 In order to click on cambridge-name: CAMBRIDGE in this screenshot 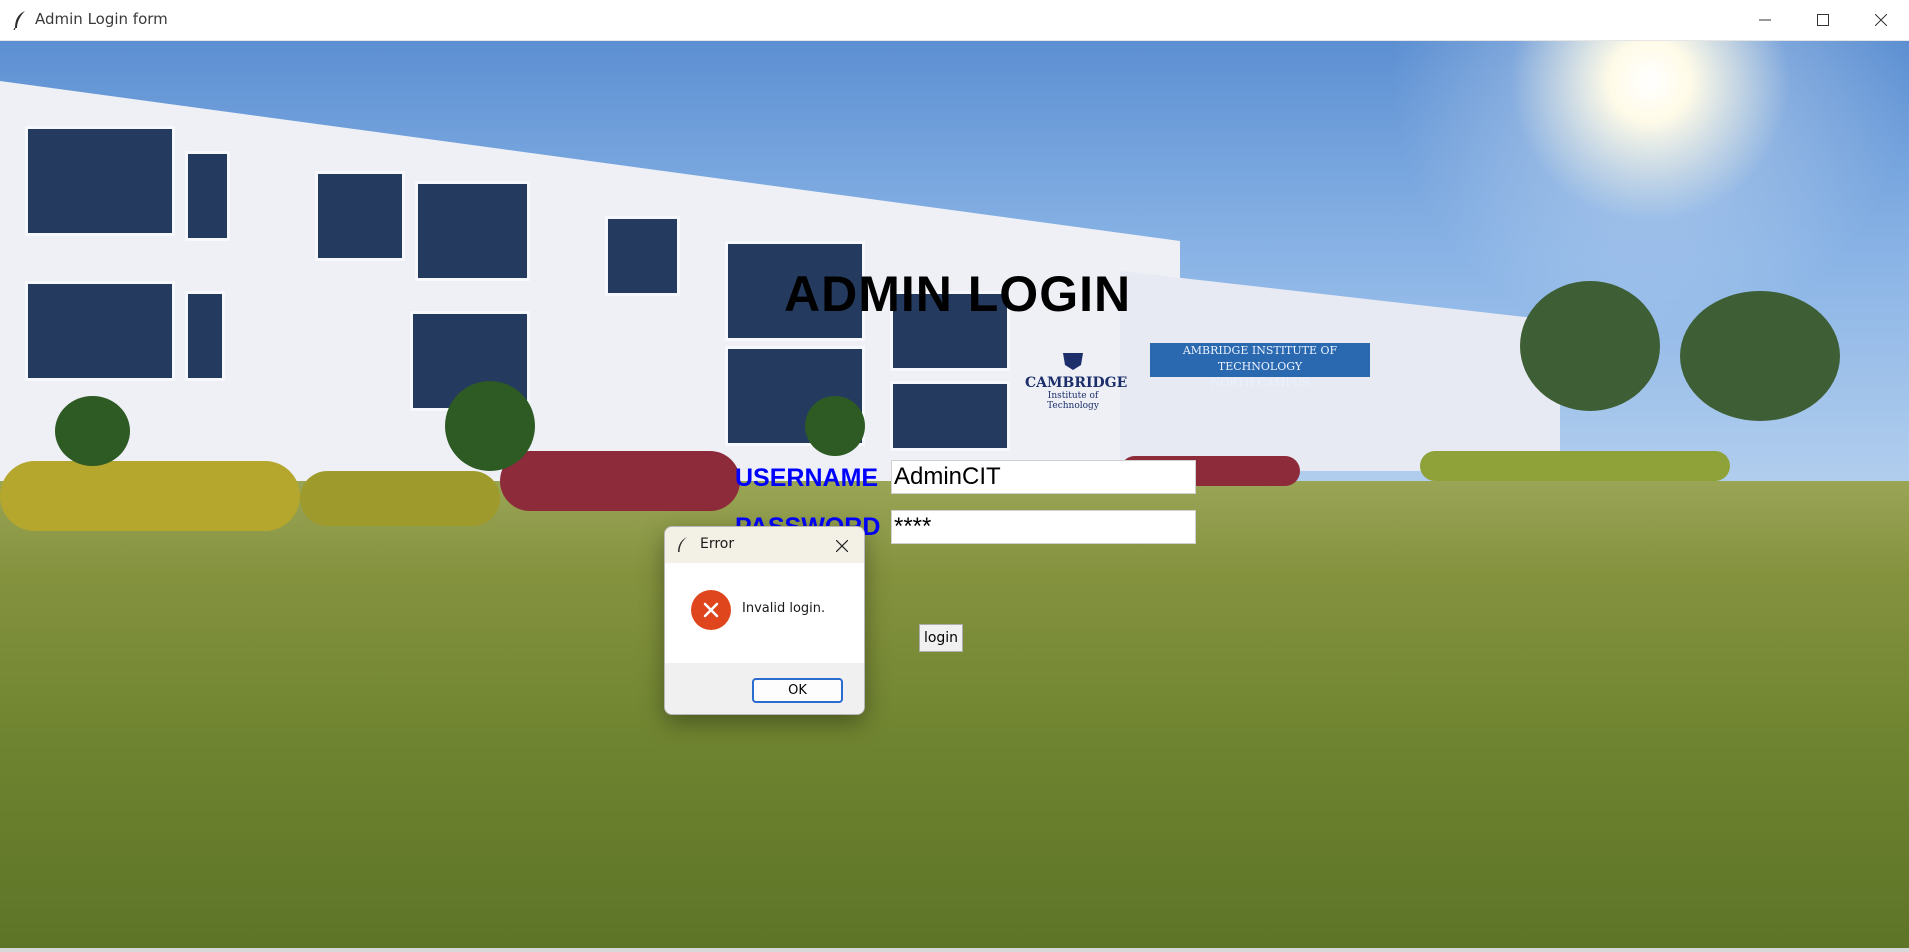, I will do `click(1076, 383)`.